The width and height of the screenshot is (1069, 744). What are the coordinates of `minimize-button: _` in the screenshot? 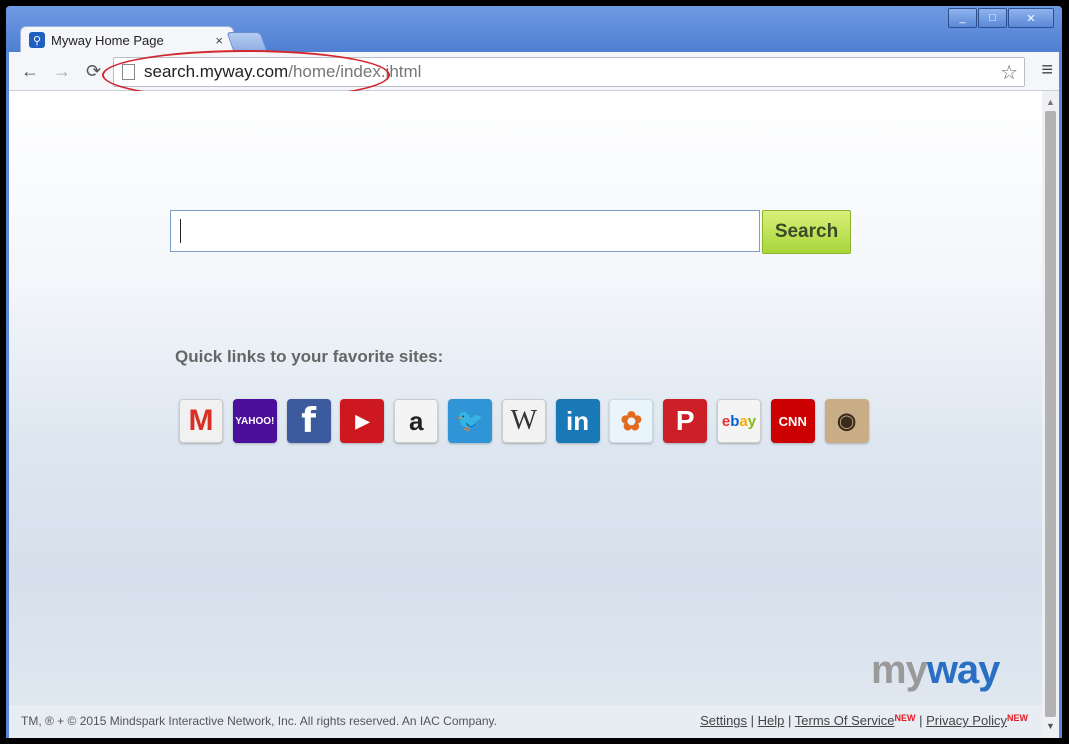 It's located at (962, 18).